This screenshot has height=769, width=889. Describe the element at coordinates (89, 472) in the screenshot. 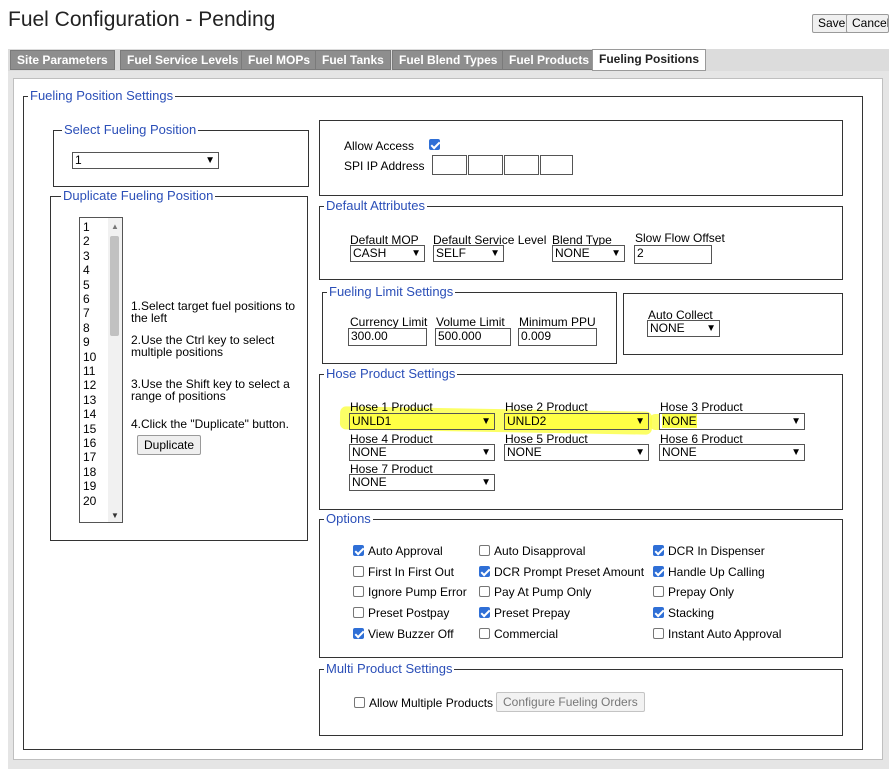

I see `list-item: 18` at that location.